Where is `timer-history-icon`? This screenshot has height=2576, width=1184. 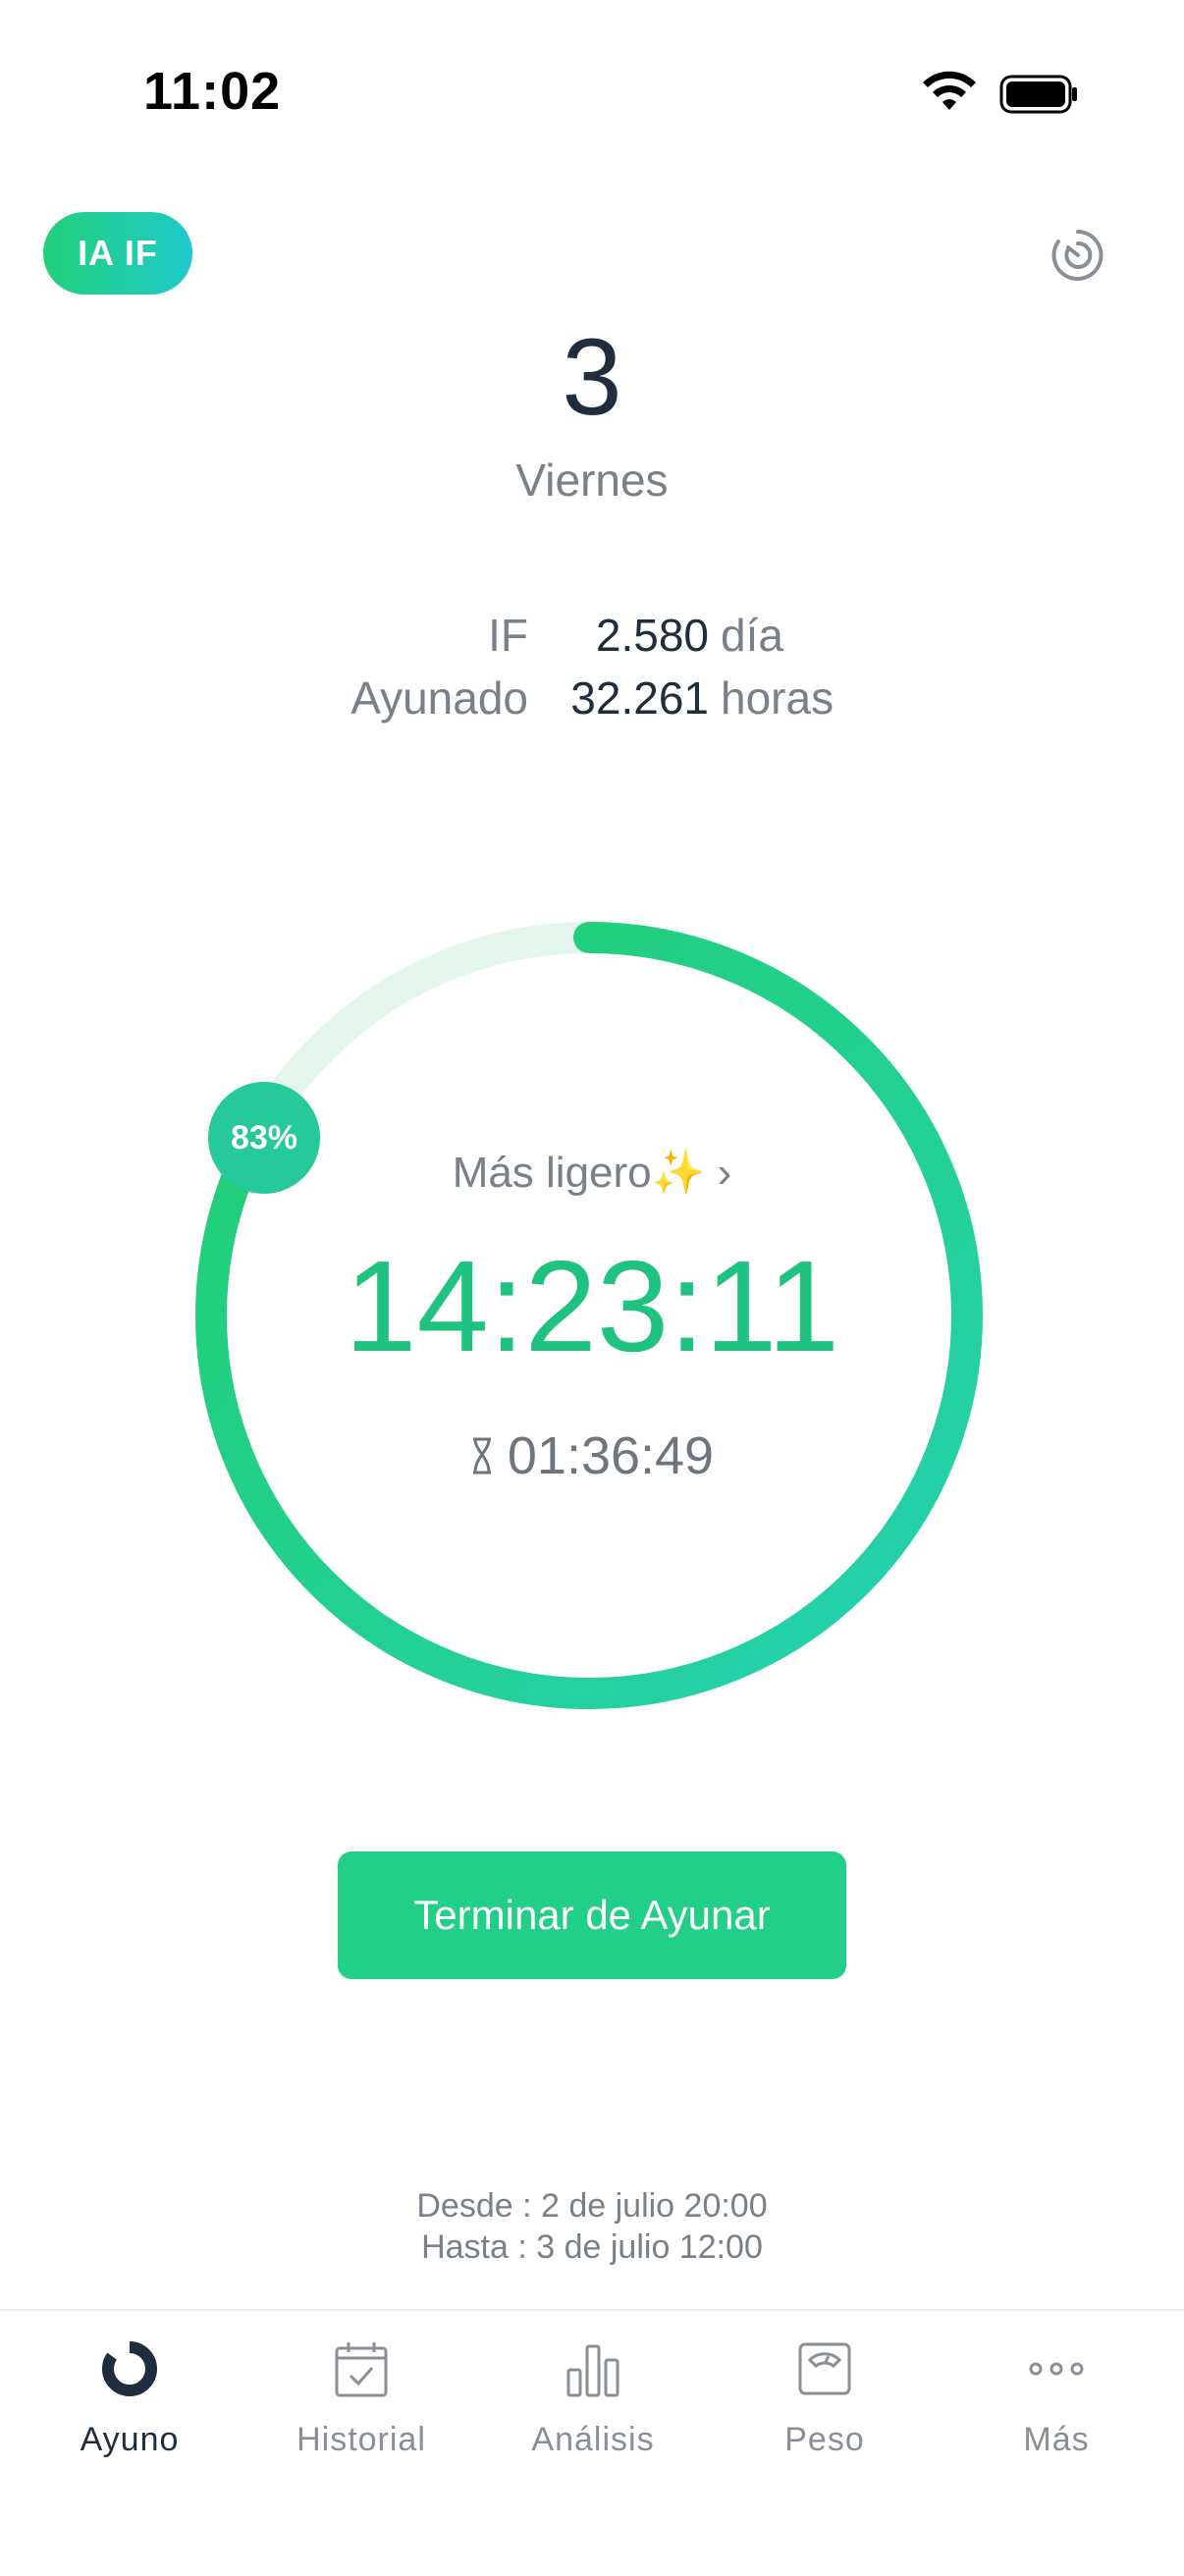
timer-history-icon is located at coordinates (1078, 255).